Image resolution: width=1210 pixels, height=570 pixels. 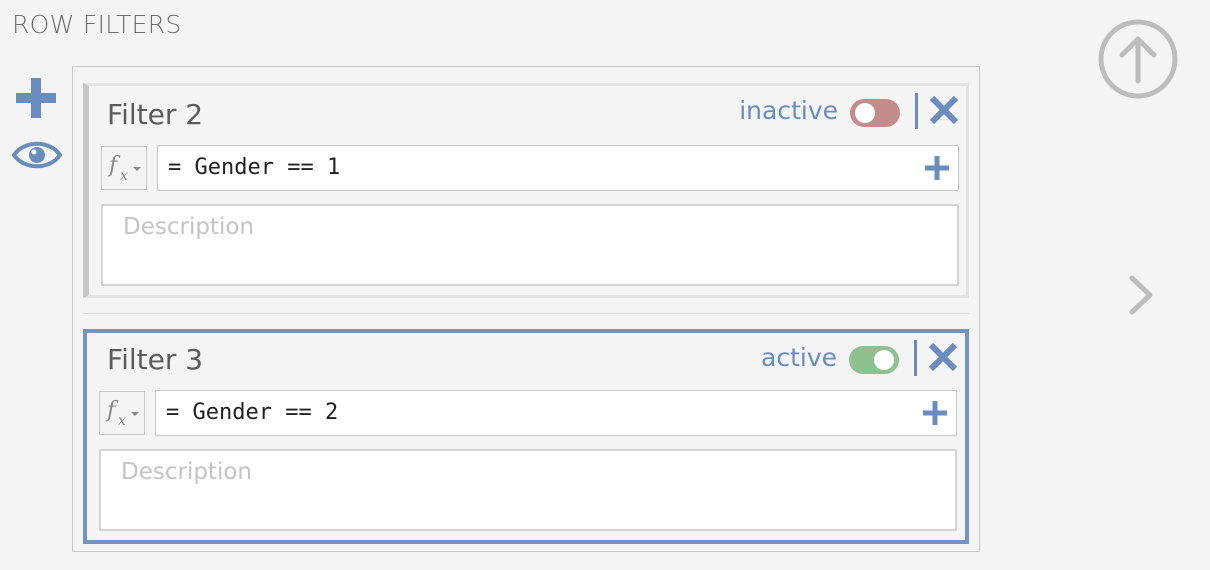 What do you see at coordinates (155, 114) in the screenshot?
I see `filter-name: Filter 2` at bounding box center [155, 114].